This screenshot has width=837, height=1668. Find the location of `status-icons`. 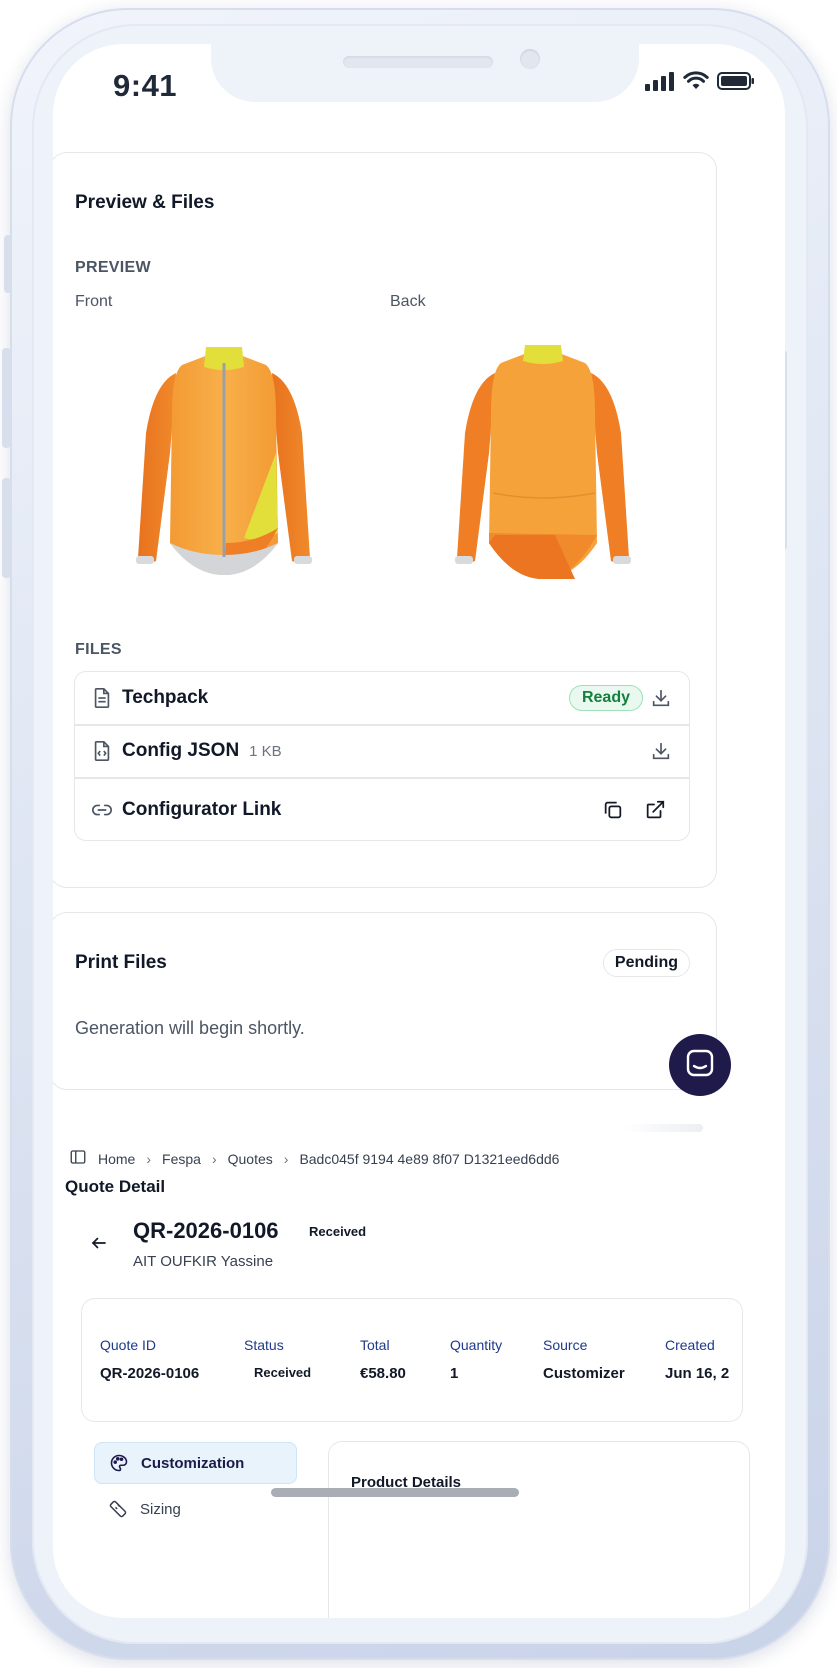

status-icons is located at coordinates (700, 83).